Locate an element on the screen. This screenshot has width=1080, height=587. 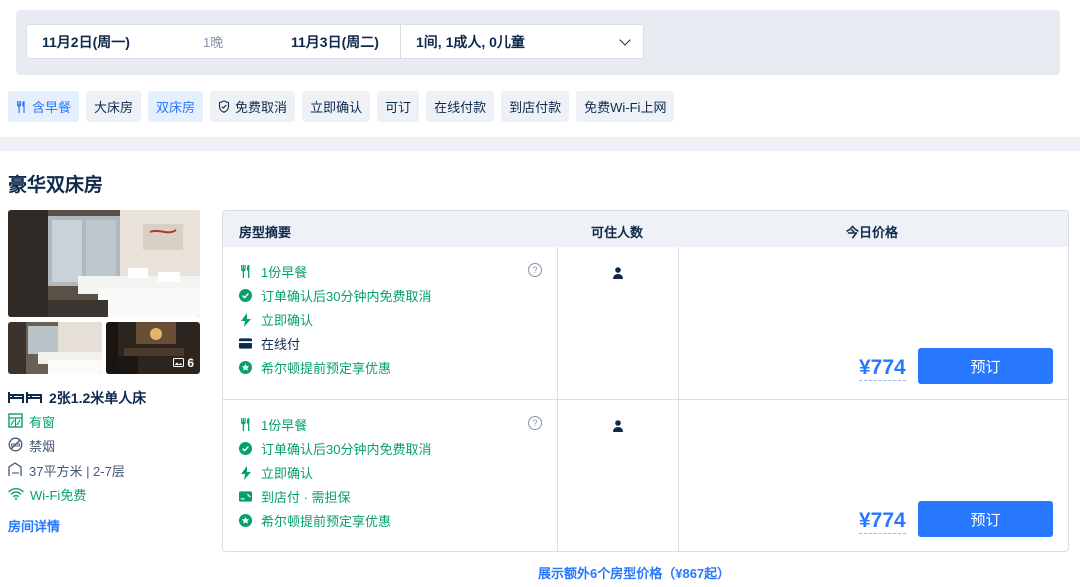
shield-check-icon is located at coordinates (224, 106).